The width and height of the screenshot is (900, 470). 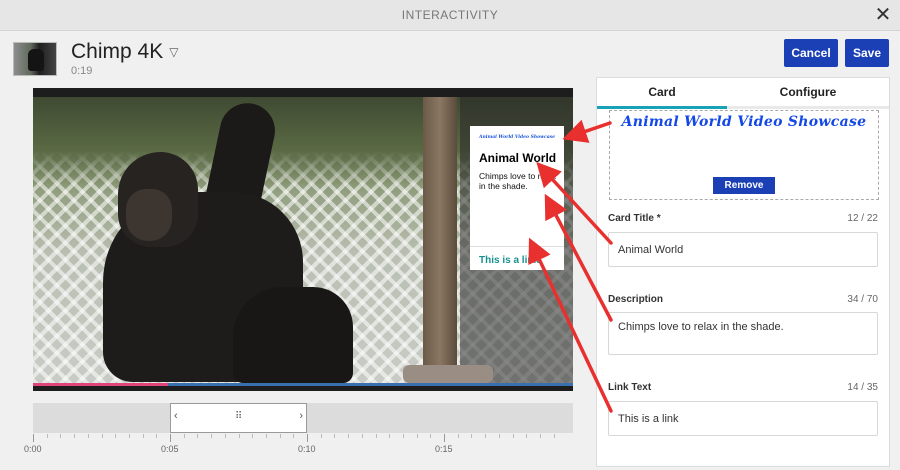 What do you see at coordinates (634, 218) in the screenshot?
I see `card-title-label: Card Title *` at bounding box center [634, 218].